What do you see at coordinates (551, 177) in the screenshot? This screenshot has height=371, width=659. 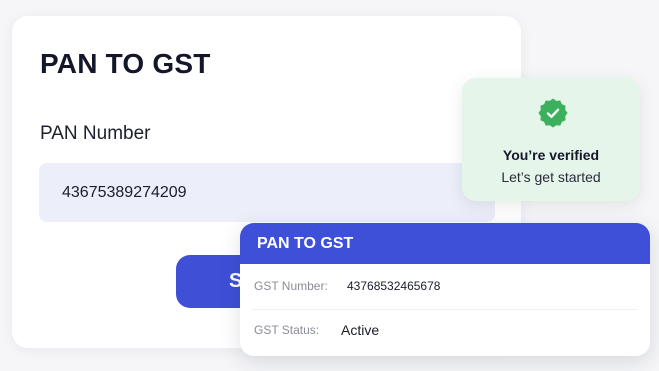 I see `toast-subtitle: Let’s get started` at bounding box center [551, 177].